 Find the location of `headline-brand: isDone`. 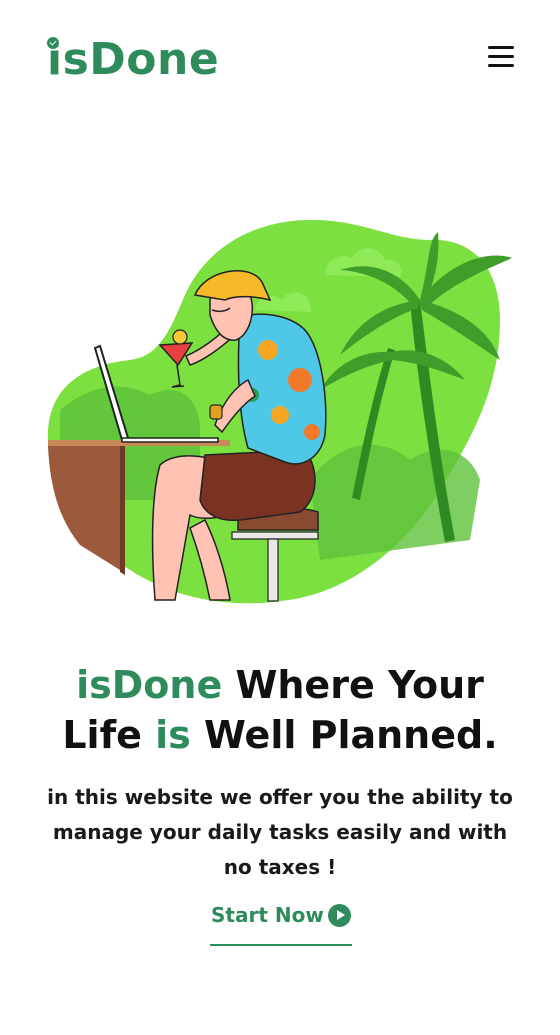

headline-brand: isDone is located at coordinates (149, 685).